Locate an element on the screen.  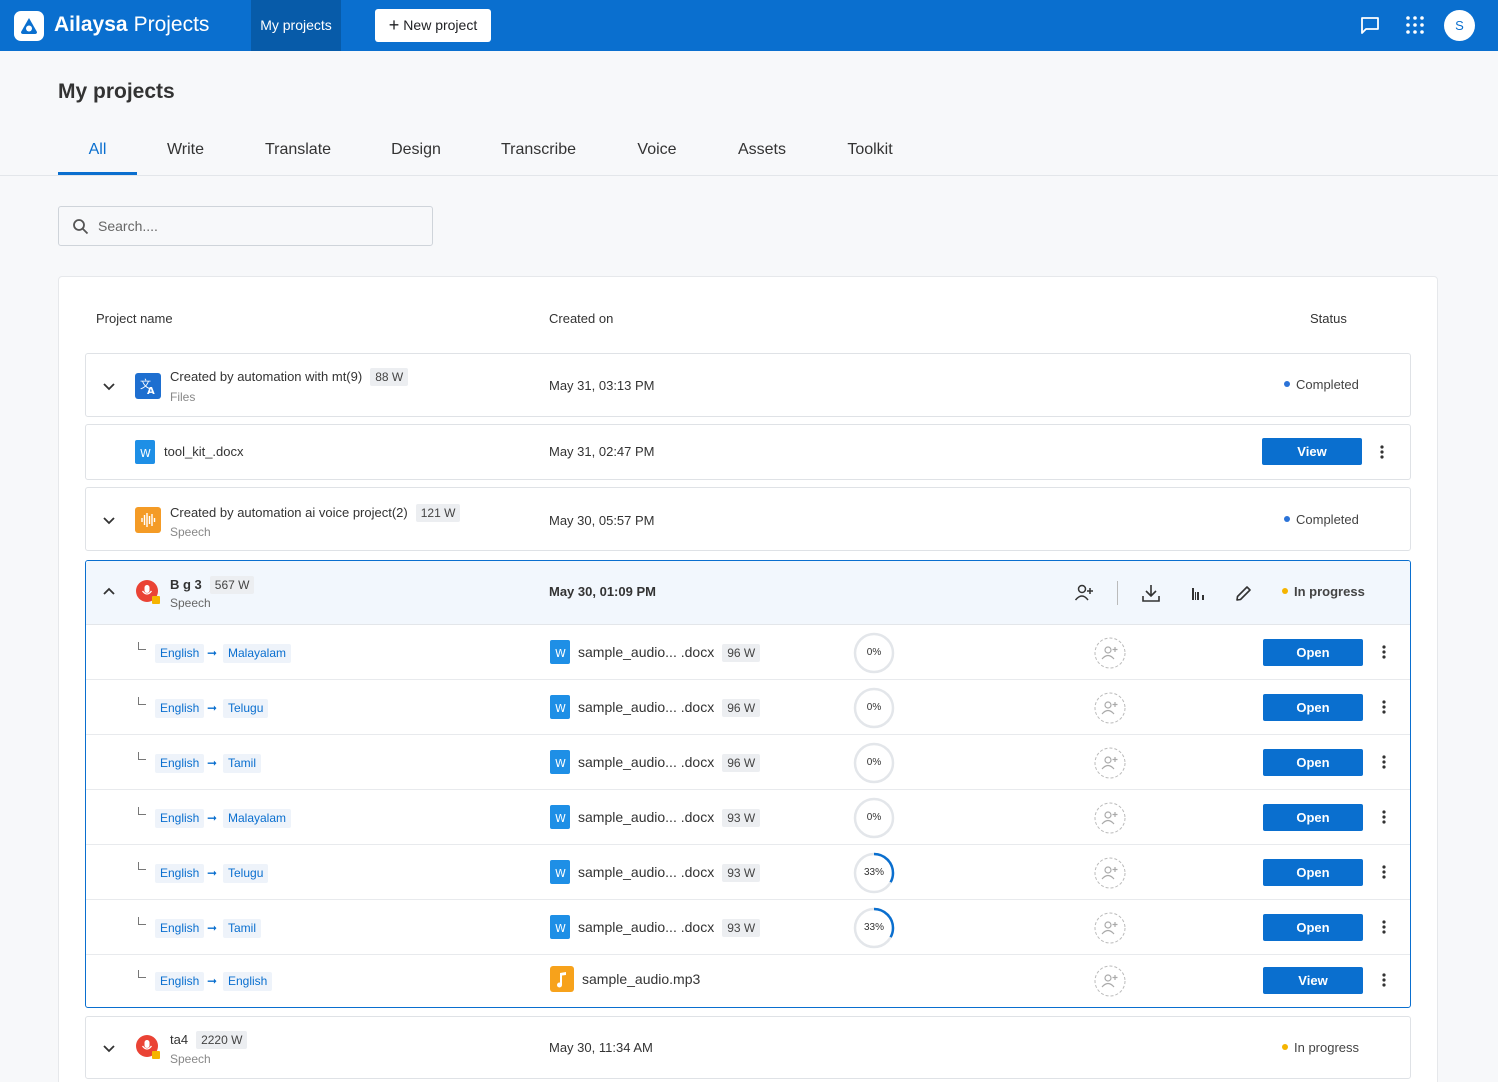
avatar: S is located at coordinates (1459, 25).